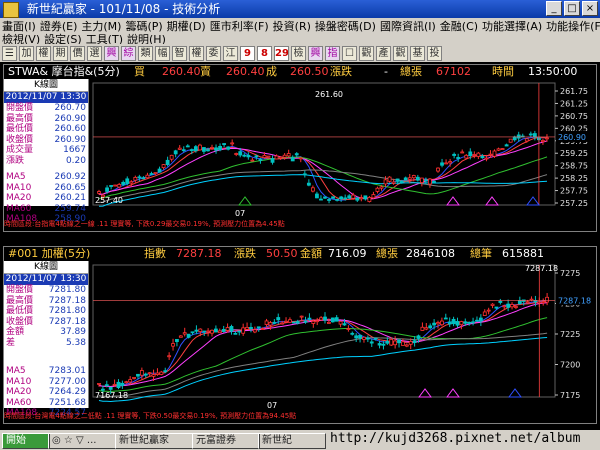 The width and height of the screenshot is (600, 450). Describe the element at coordinates (145, 53) in the screenshot. I see `toolbar-button: 類` at that location.